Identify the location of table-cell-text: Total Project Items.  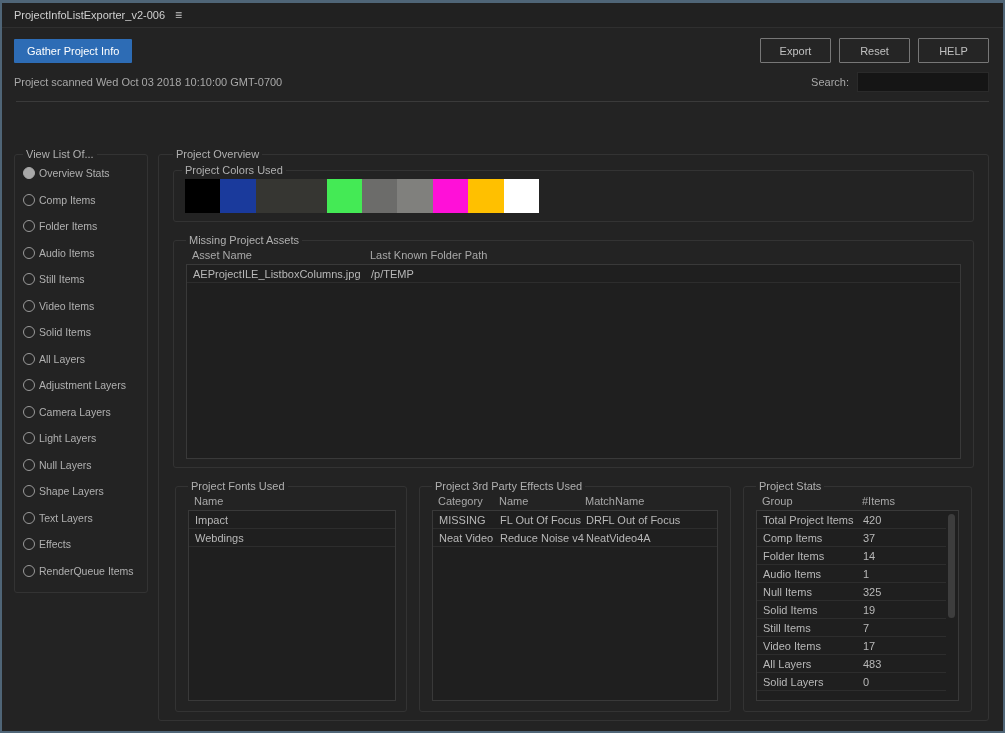
(808, 519).